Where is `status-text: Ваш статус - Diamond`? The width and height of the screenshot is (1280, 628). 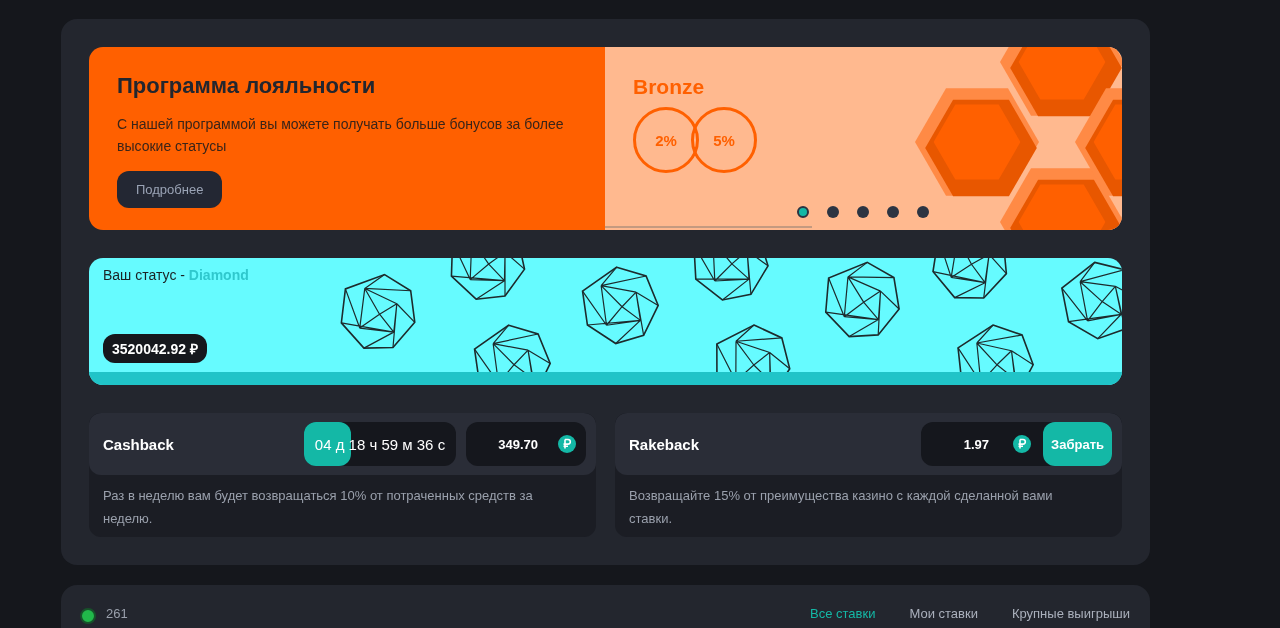 status-text: Ваш статус - Diamond is located at coordinates (176, 274).